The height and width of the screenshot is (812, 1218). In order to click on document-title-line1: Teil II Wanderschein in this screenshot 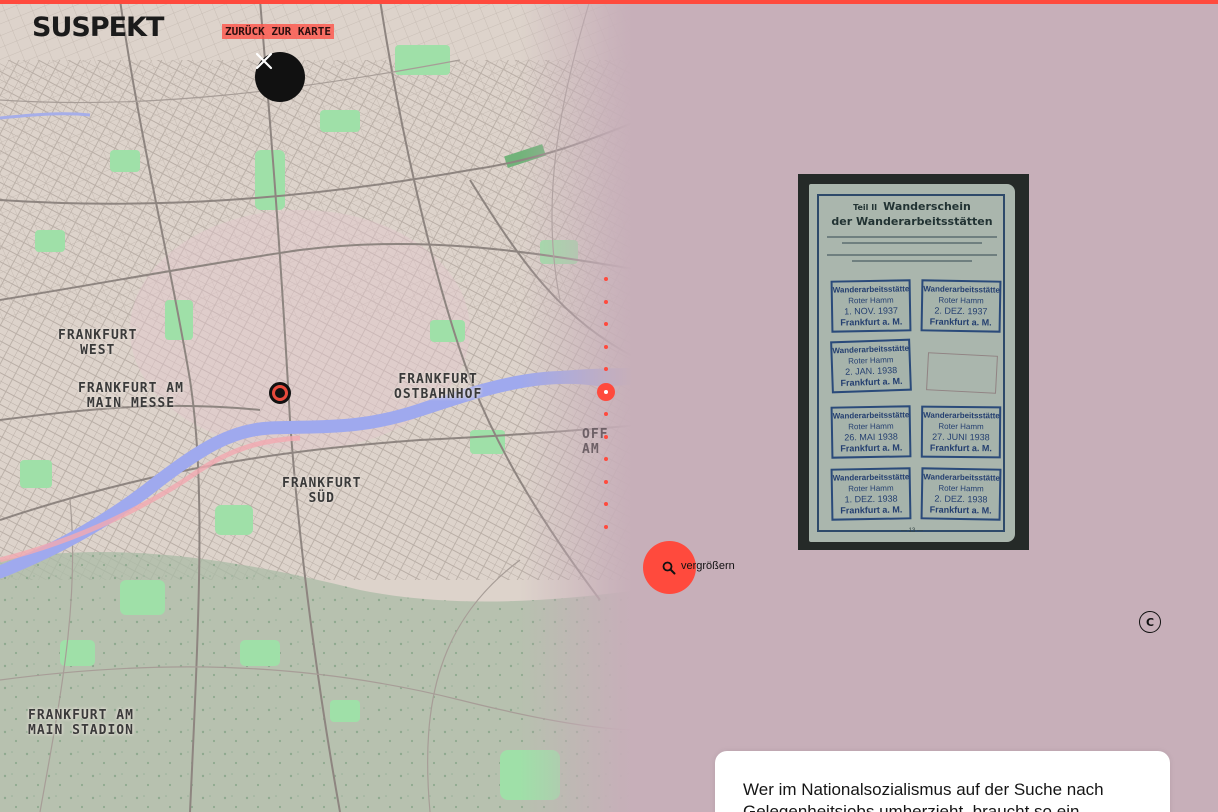, I will do `click(912, 206)`.